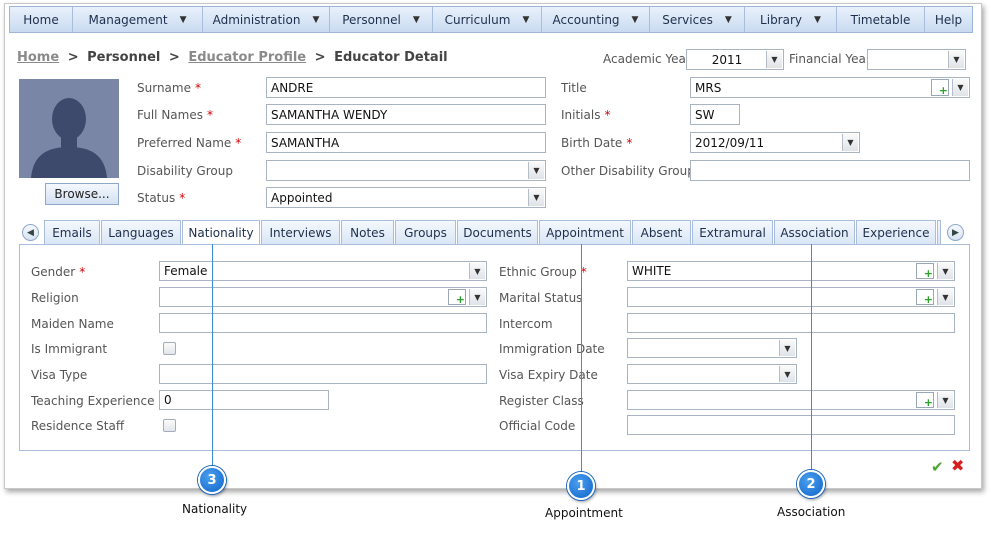 Image resolution: width=991 pixels, height=536 pixels. What do you see at coordinates (391, 57) in the screenshot?
I see `breadcrumb-current-page: Educator Detail` at bounding box center [391, 57].